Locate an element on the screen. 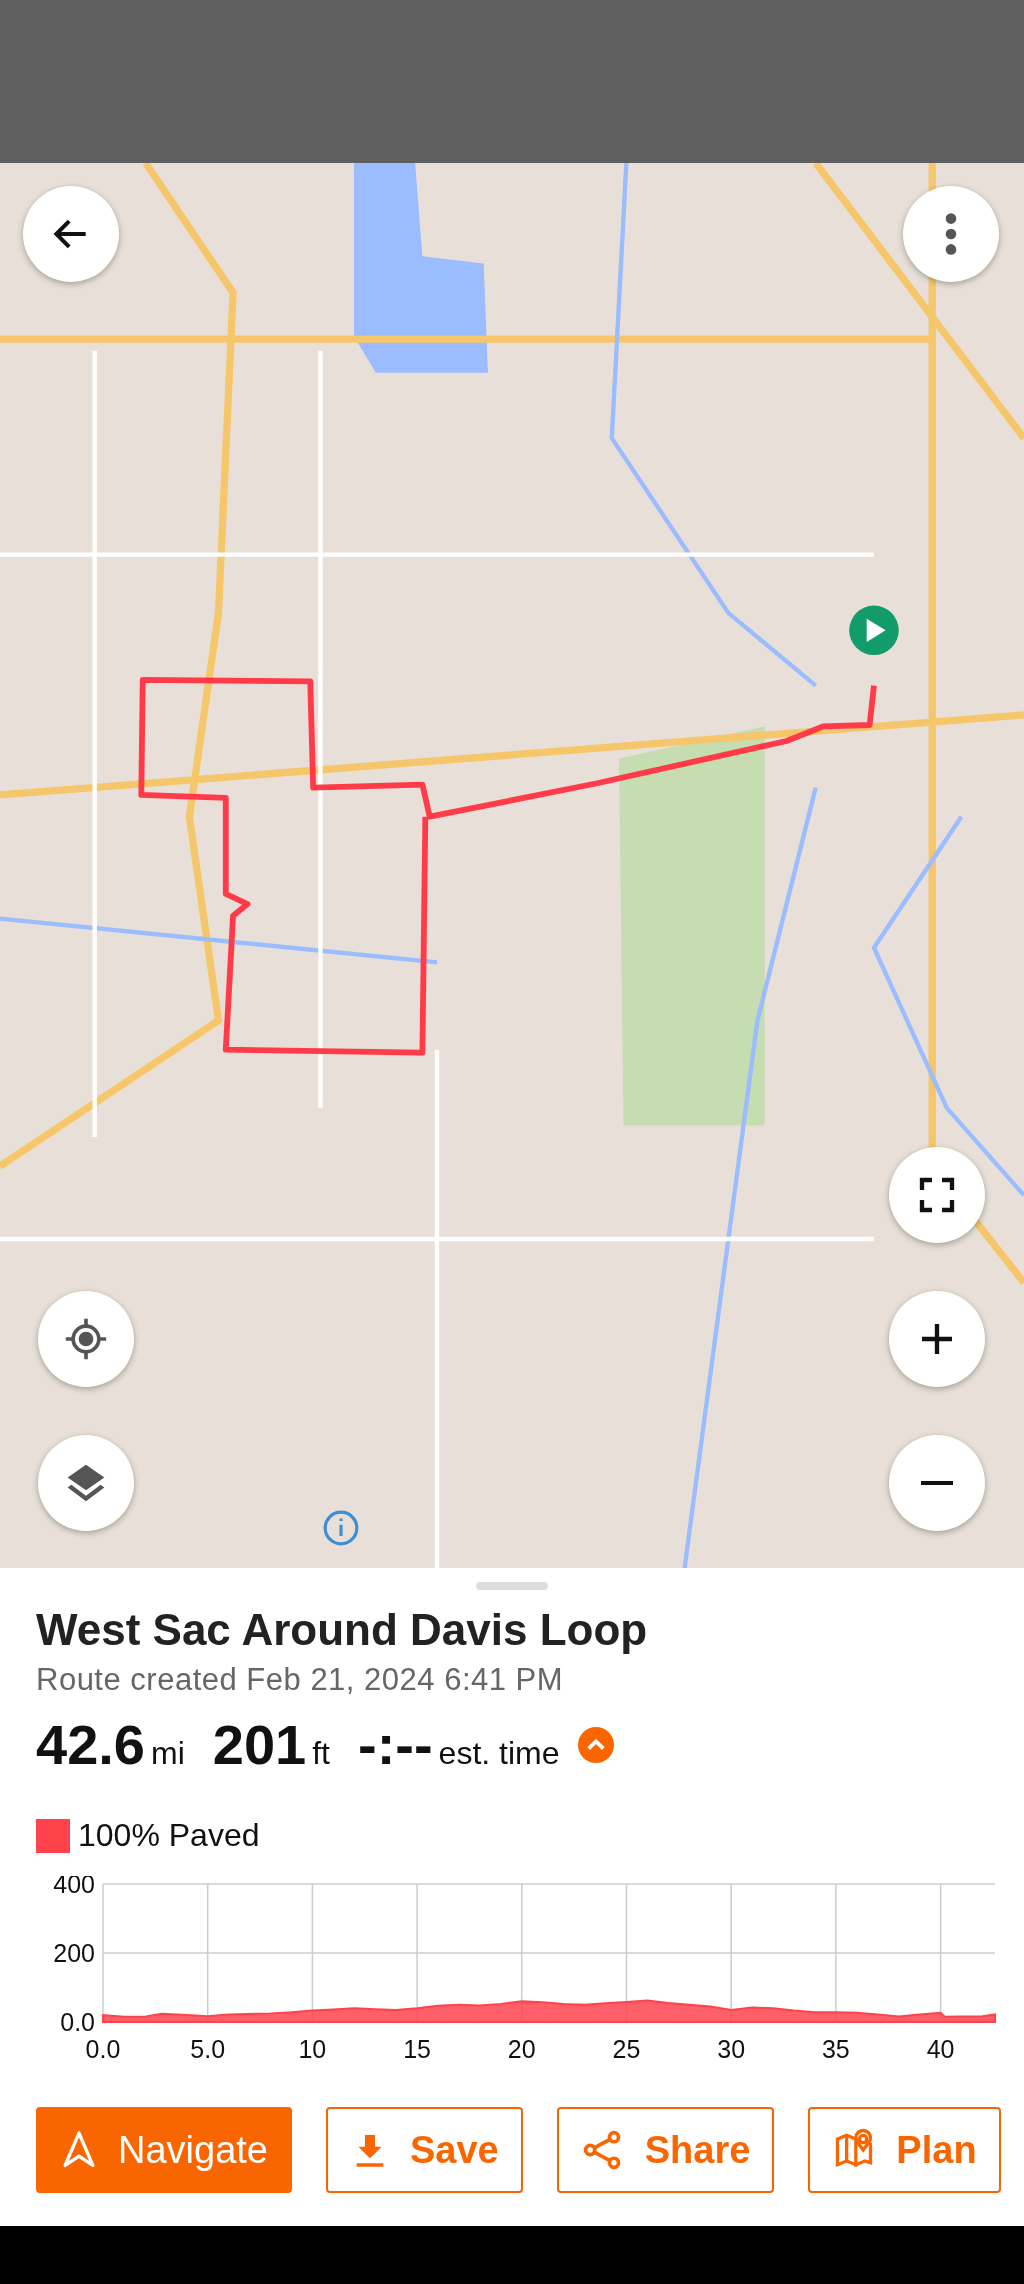 The width and height of the screenshot is (1024, 2284). axis-label: 40 is located at coordinates (940, 2049).